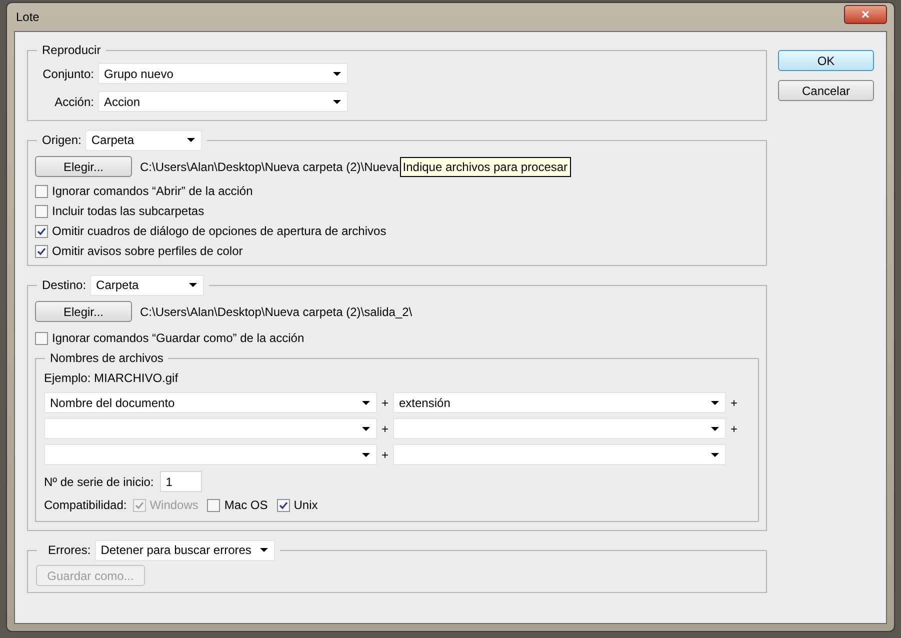 The image size is (901, 638). Describe the element at coordinates (826, 90) in the screenshot. I see `button: Cancelar` at that location.